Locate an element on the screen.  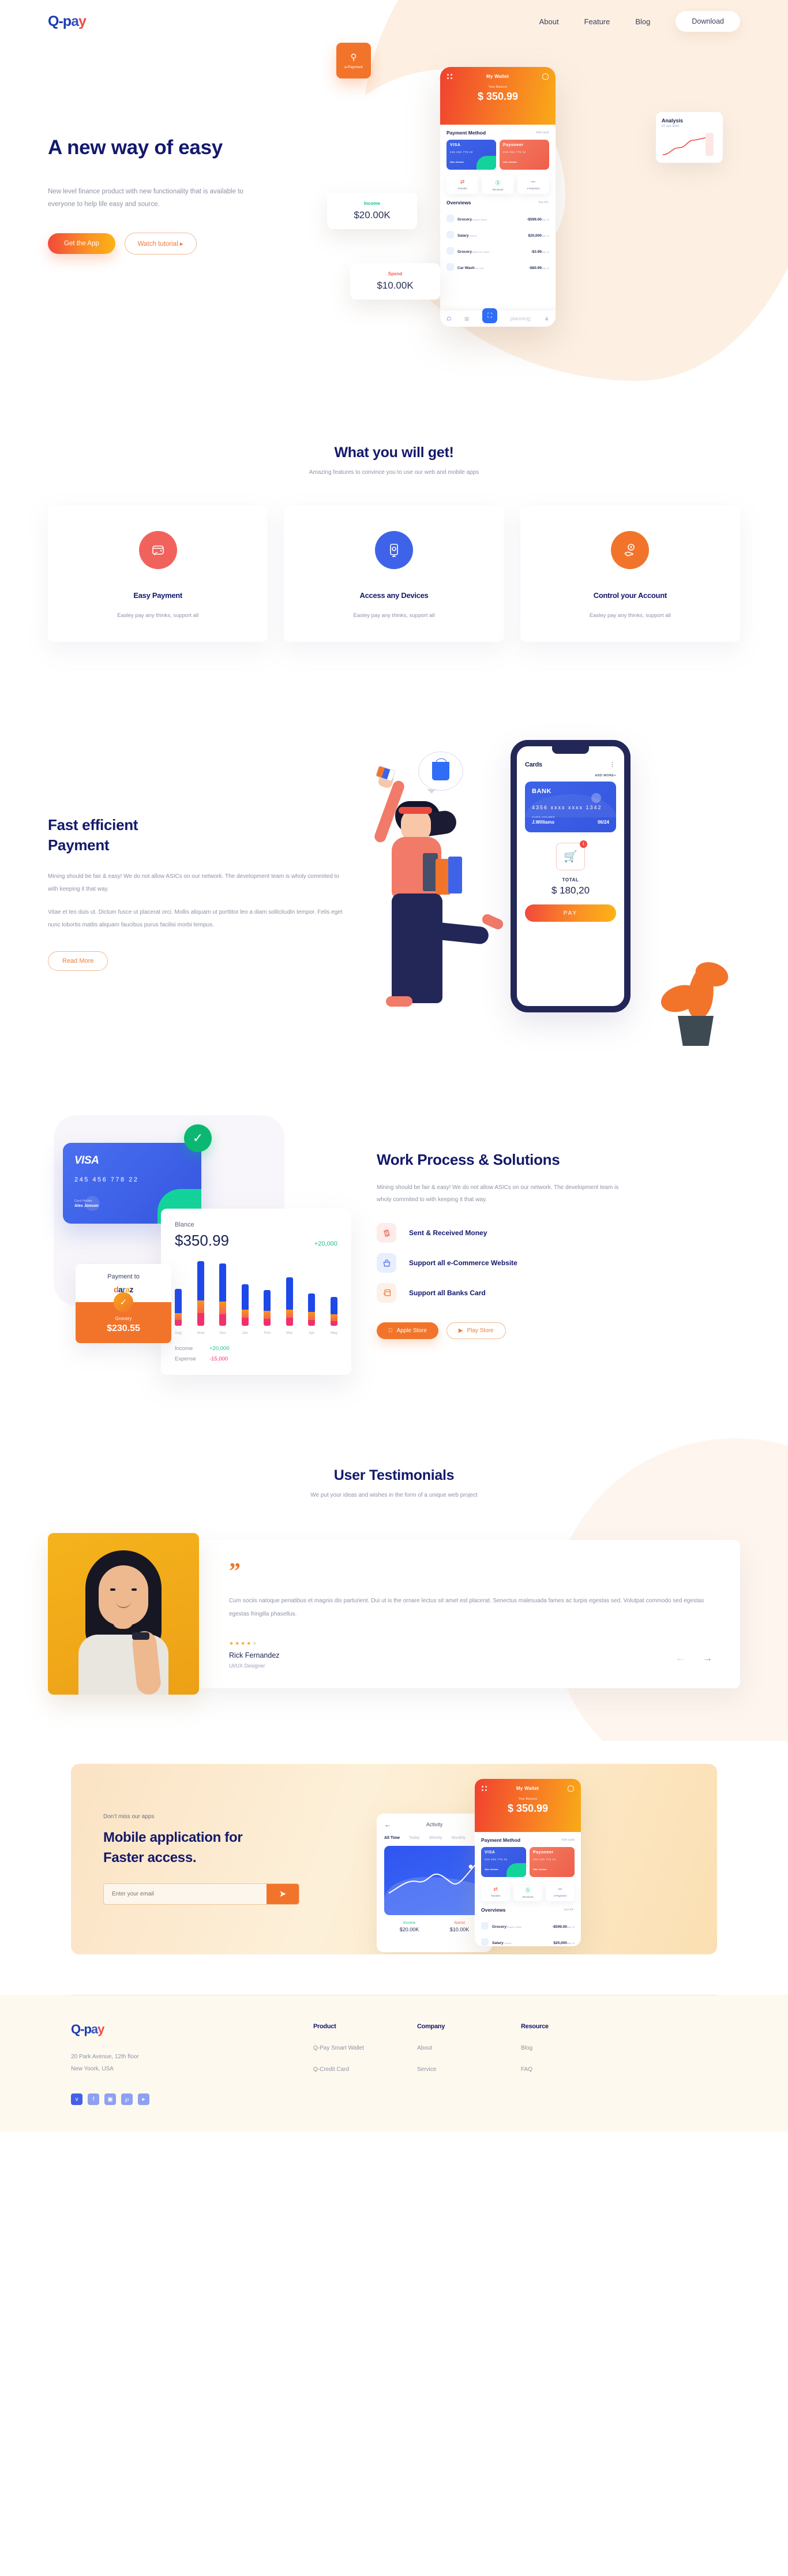
footer-link-credit-card: Q-Credit Card is located at coordinates (365, 2069).